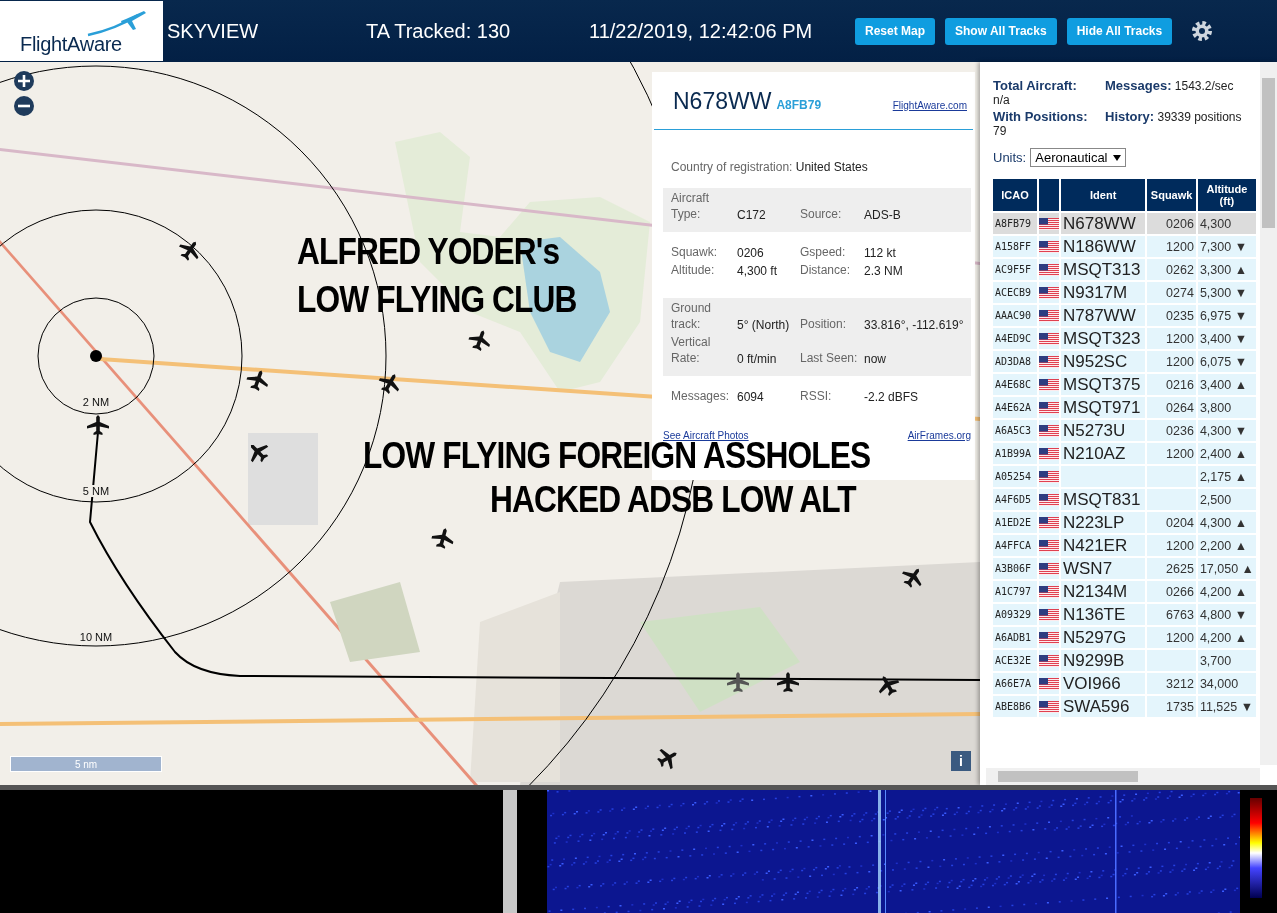  I want to click on table-cell: A1ED2E, so click(1015, 522).